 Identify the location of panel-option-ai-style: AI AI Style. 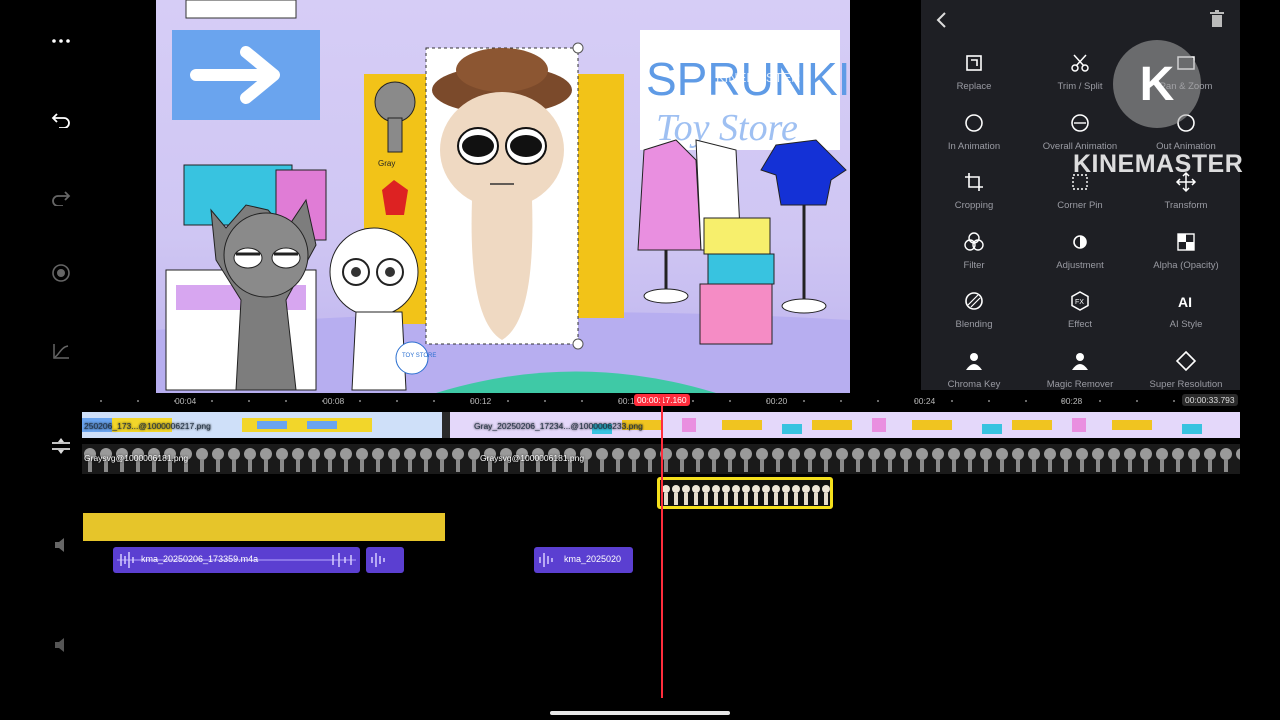
(1186, 309).